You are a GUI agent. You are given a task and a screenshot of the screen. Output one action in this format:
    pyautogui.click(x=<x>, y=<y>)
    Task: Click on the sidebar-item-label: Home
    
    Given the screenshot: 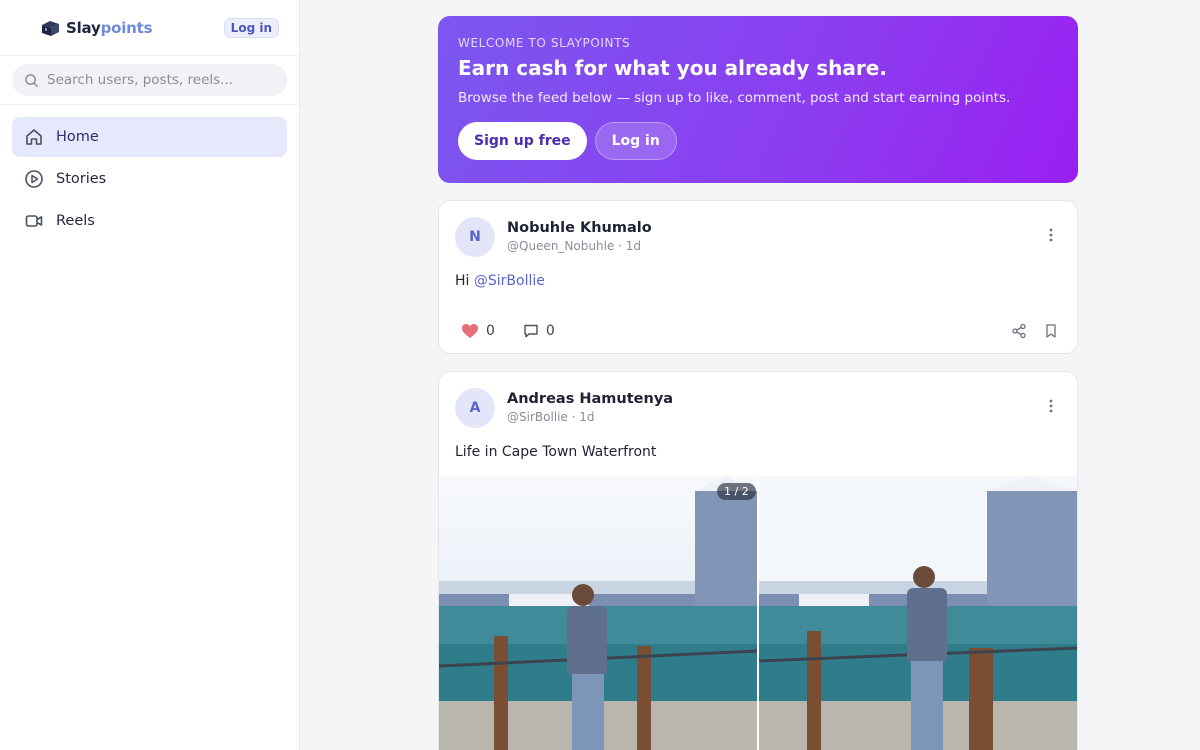 What is the action you would take?
    pyautogui.click(x=77, y=137)
    